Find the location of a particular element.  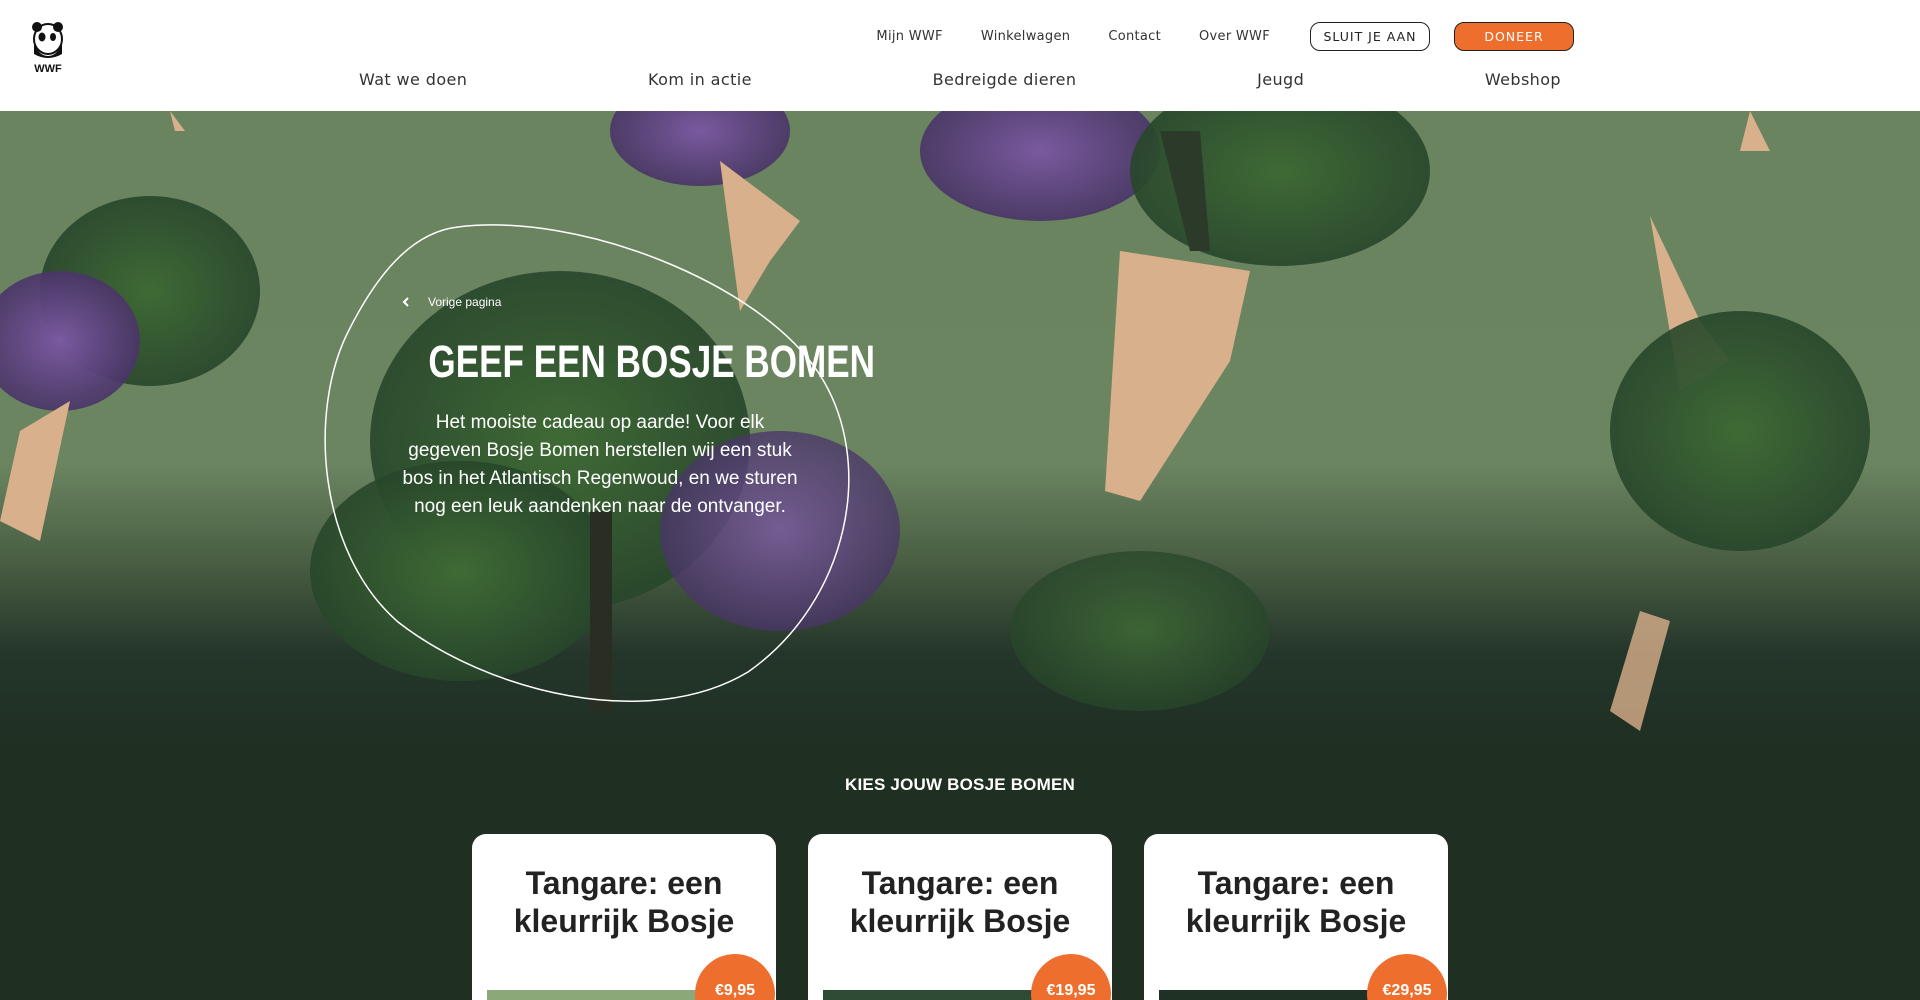

product-card: Tangare: een kleurrijk Bosje €9,95 is located at coordinates (624, 917).